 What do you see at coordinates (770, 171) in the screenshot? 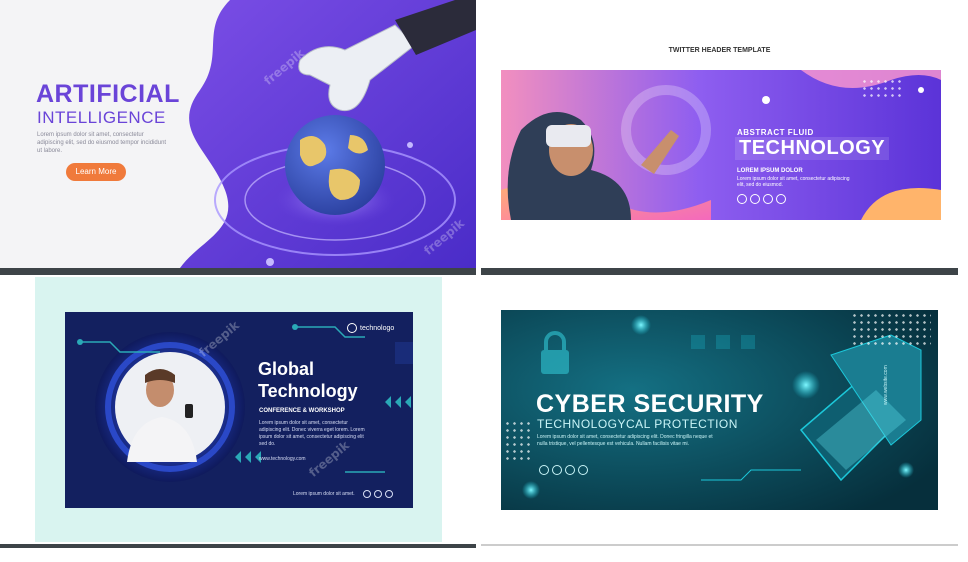
I see `vr-tagline: LOREM IPSUM DOLOR` at bounding box center [770, 171].